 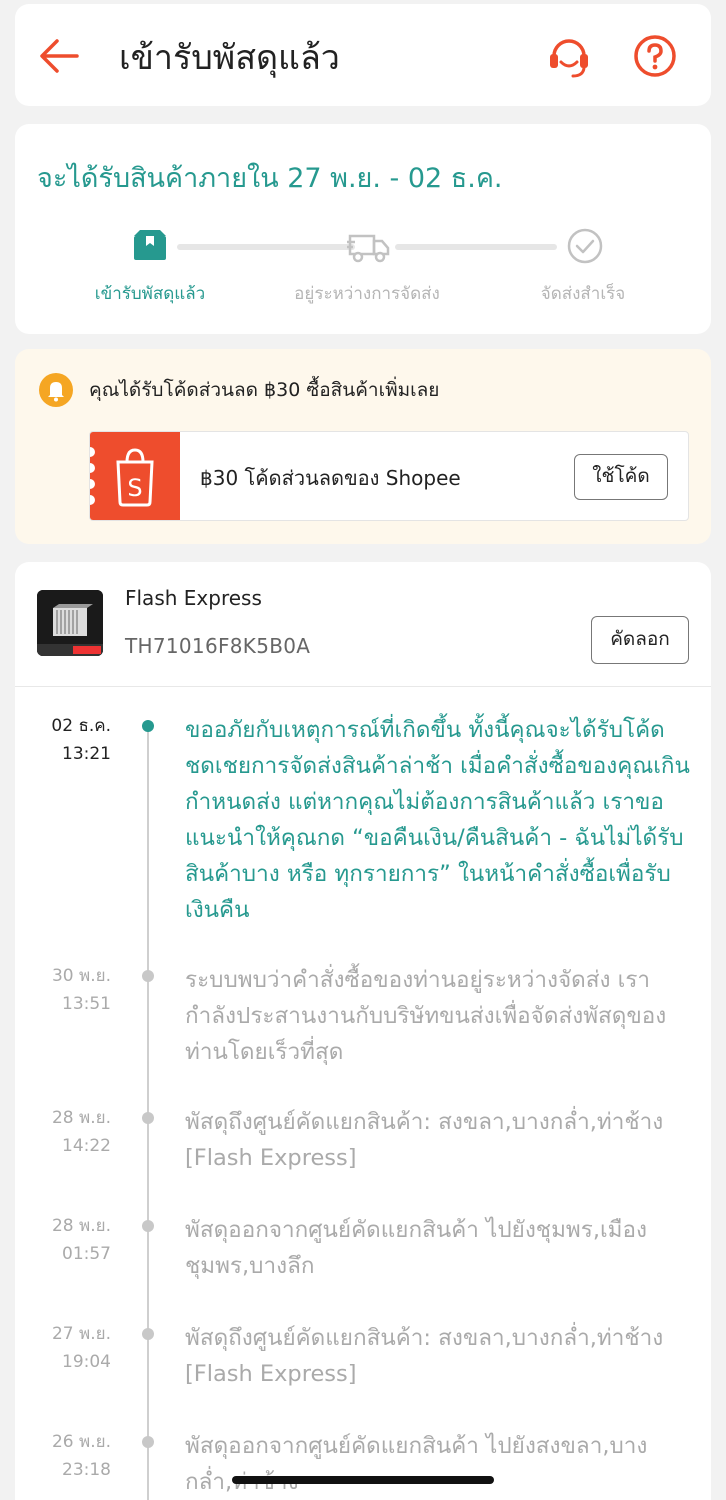 What do you see at coordinates (193, 598) in the screenshot?
I see `carrier-name: Flash Express` at bounding box center [193, 598].